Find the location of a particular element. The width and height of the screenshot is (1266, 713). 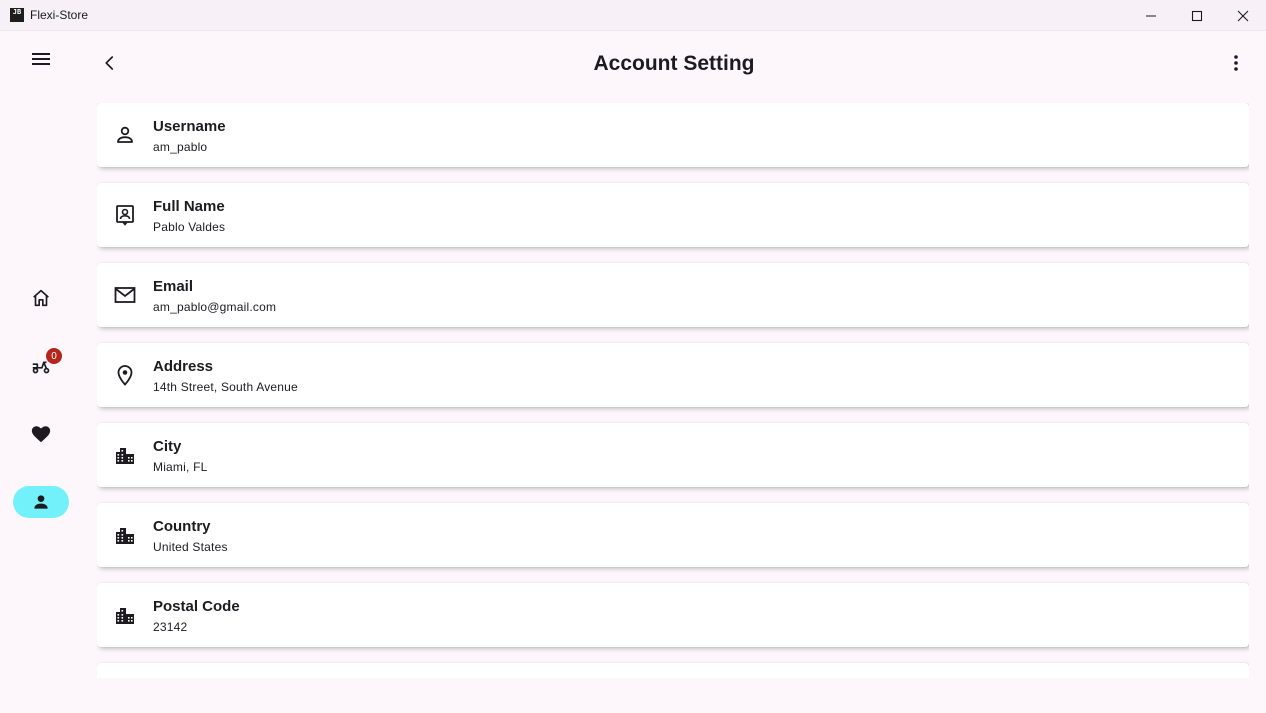

setting-postal-code: Postal Code 23142 is located at coordinates (673, 615).